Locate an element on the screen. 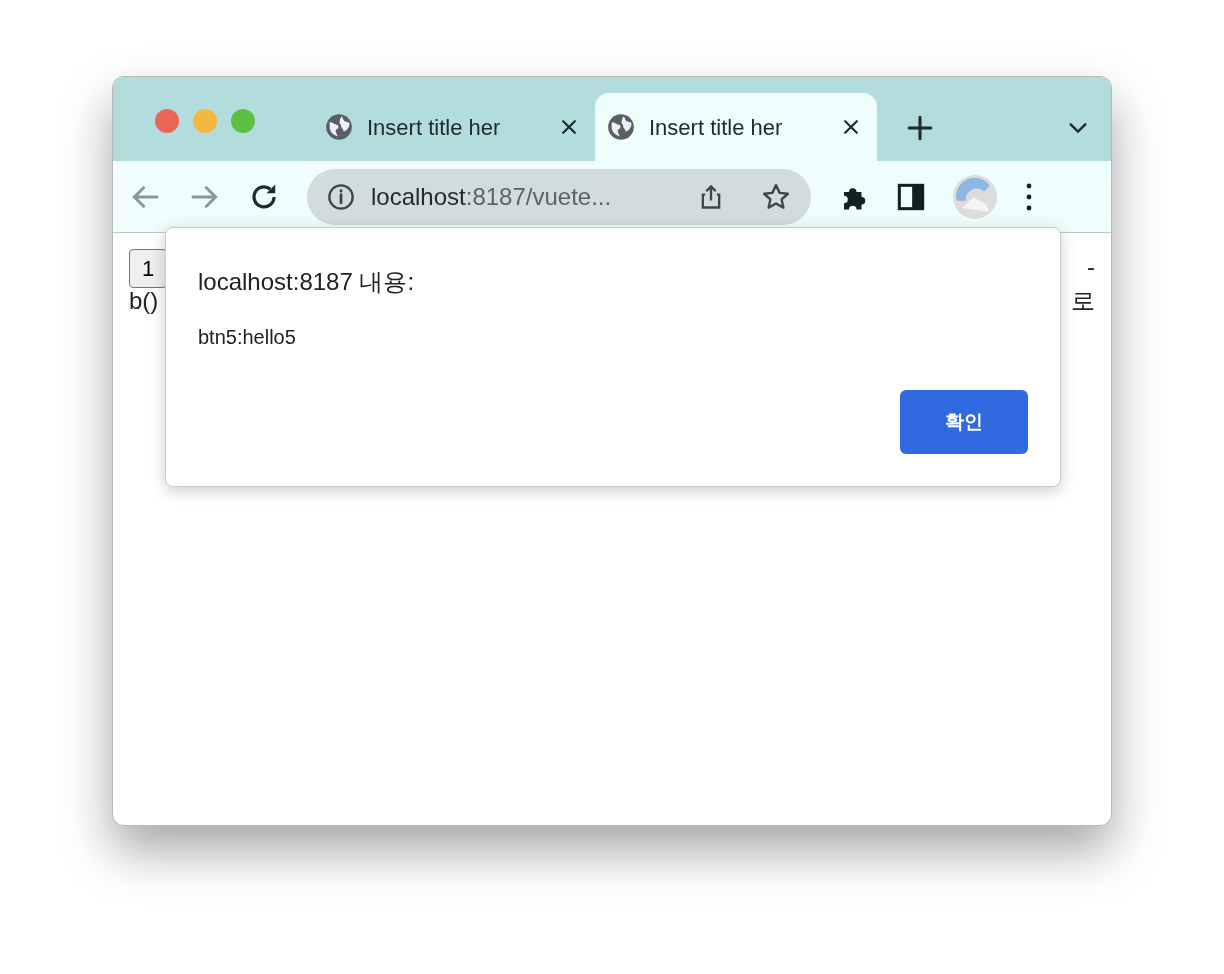 The image size is (1224, 974). ok-button: 확인 is located at coordinates (964, 422).